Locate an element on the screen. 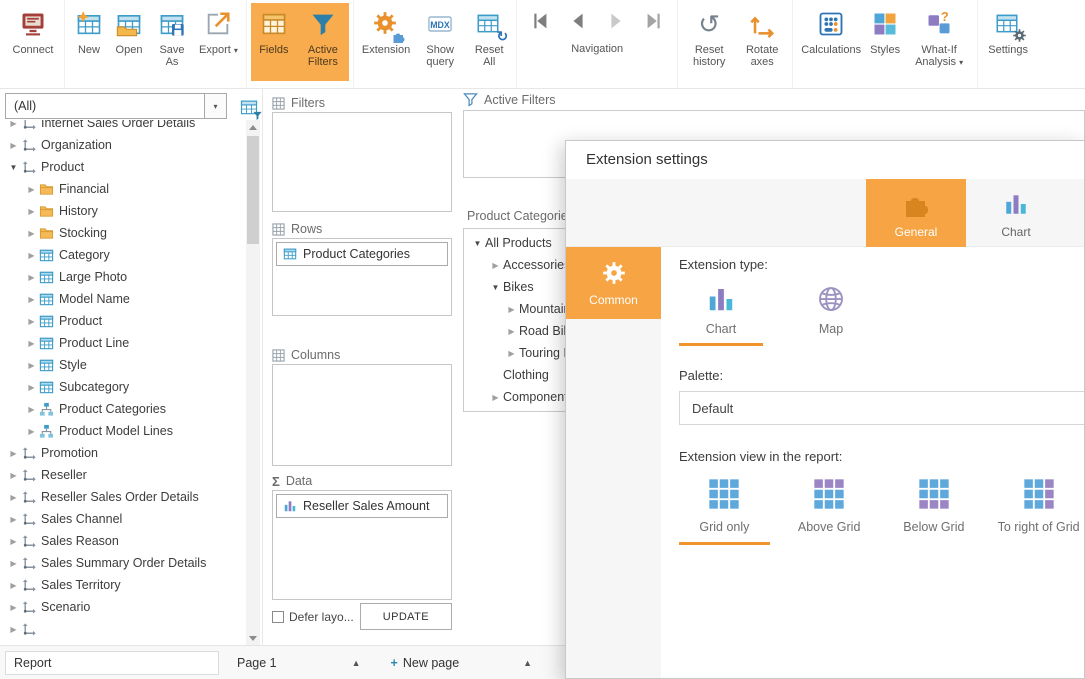  tree-item: Product Line is located at coordinates (123, 343).